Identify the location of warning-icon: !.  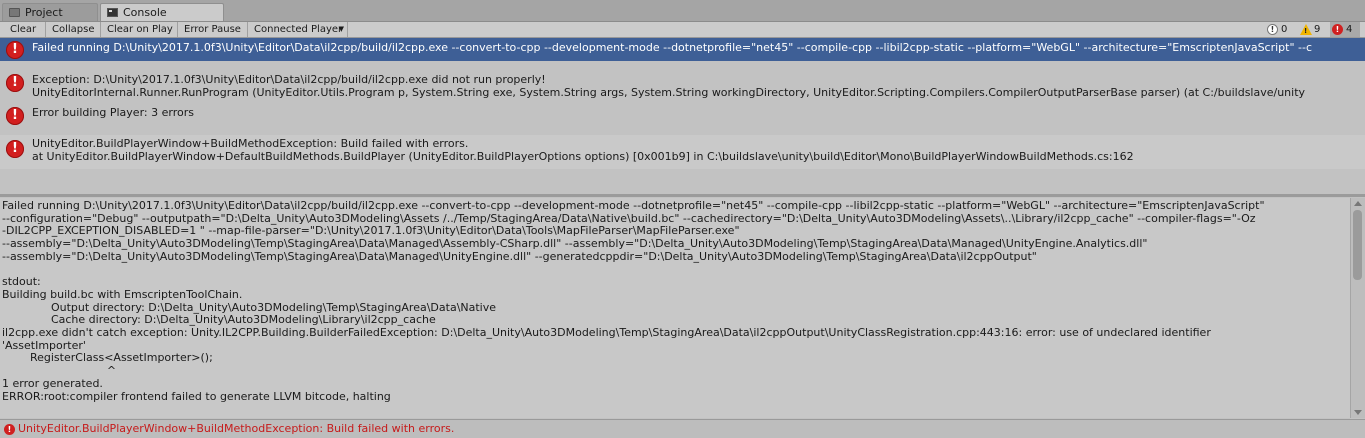
(1306, 29).